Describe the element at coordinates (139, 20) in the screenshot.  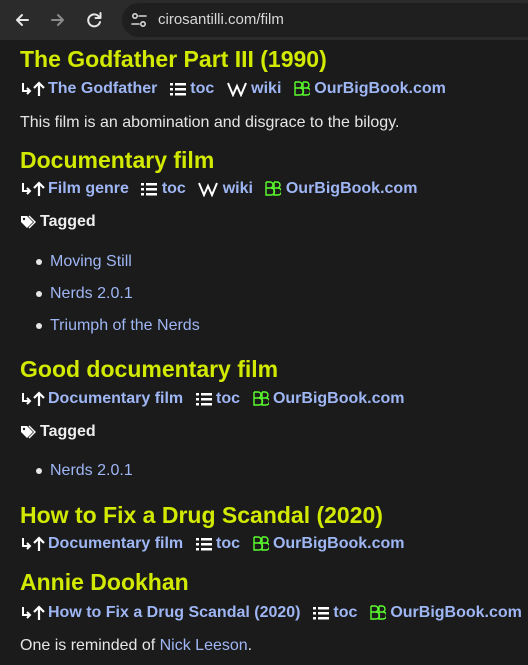
I see `site-info-icon` at that location.